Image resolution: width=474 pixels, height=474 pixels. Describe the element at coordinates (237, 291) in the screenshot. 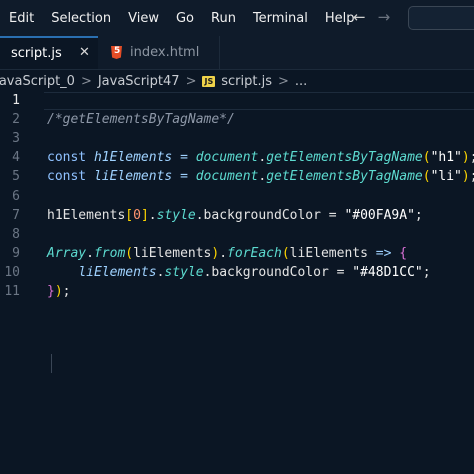

I see `code-line: 11});` at that location.